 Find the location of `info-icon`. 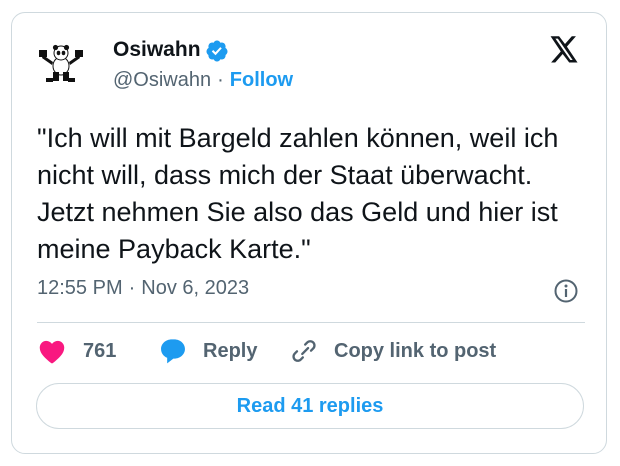

info-icon is located at coordinates (566, 291).